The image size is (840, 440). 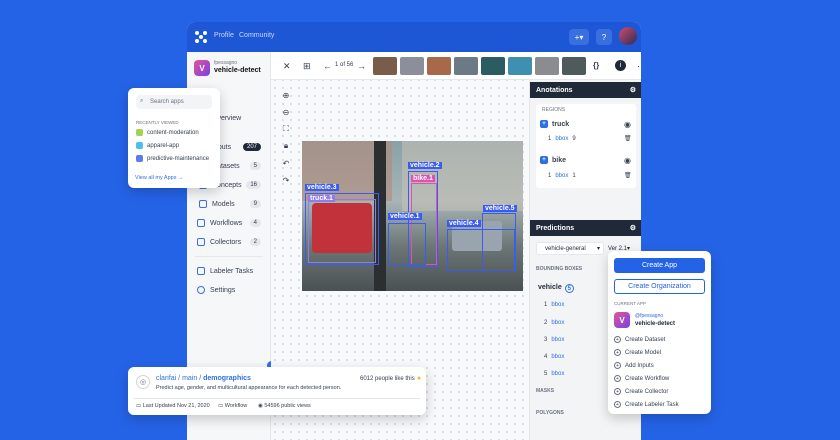 I want to click on info-icon: i, so click(x=620, y=65).